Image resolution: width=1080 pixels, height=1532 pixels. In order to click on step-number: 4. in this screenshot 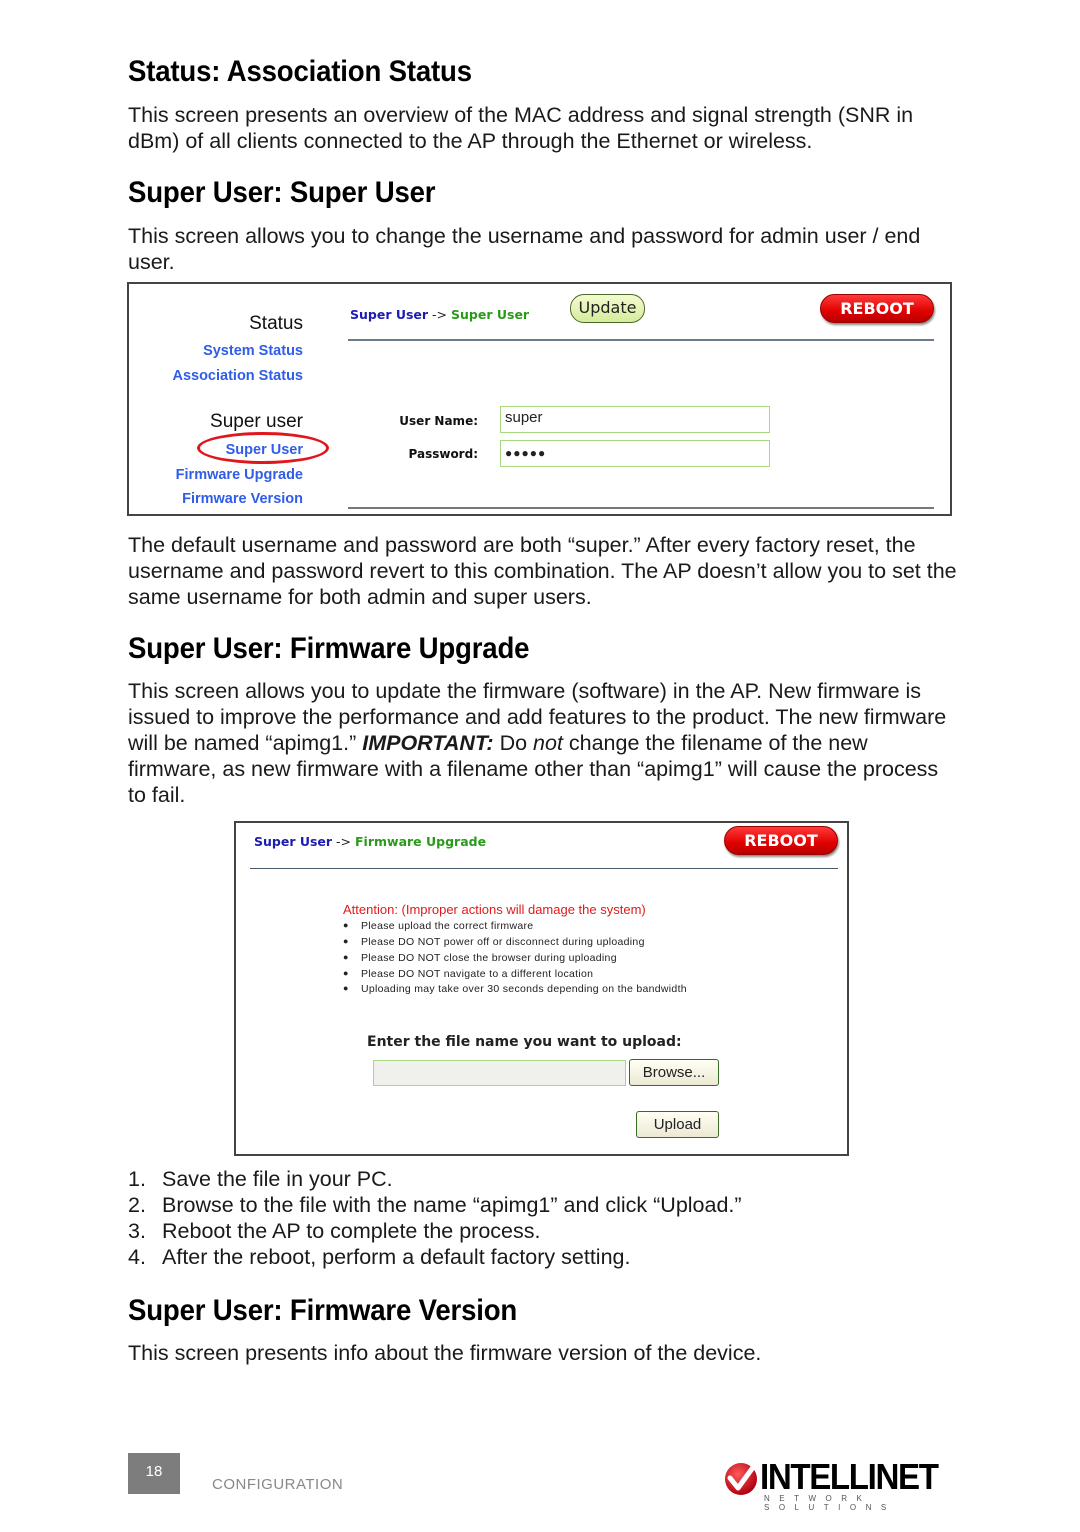, I will do `click(137, 1257)`.